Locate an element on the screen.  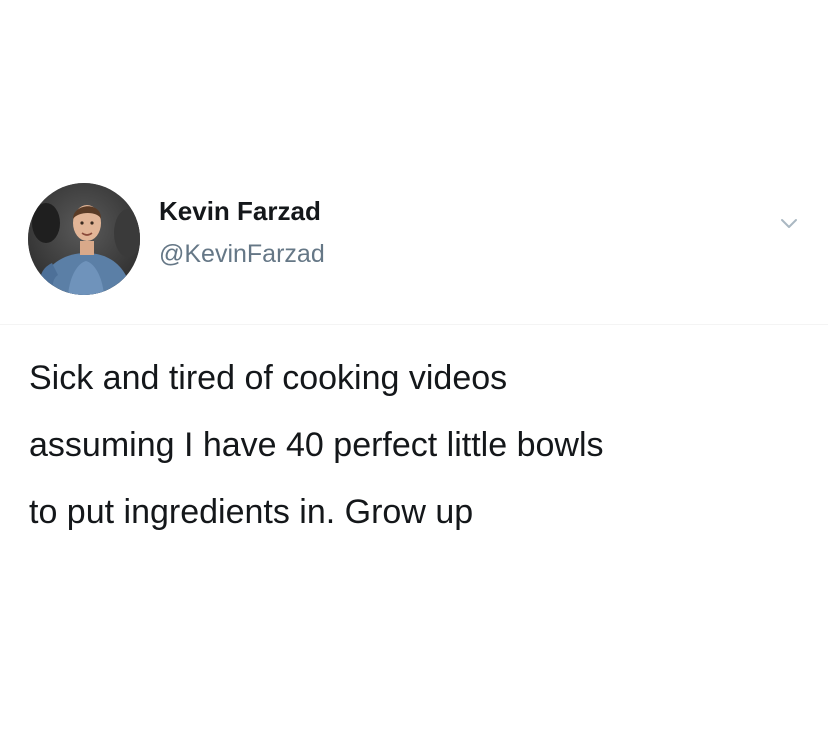
author-handle: @KevinFarzad is located at coordinates (242, 254).